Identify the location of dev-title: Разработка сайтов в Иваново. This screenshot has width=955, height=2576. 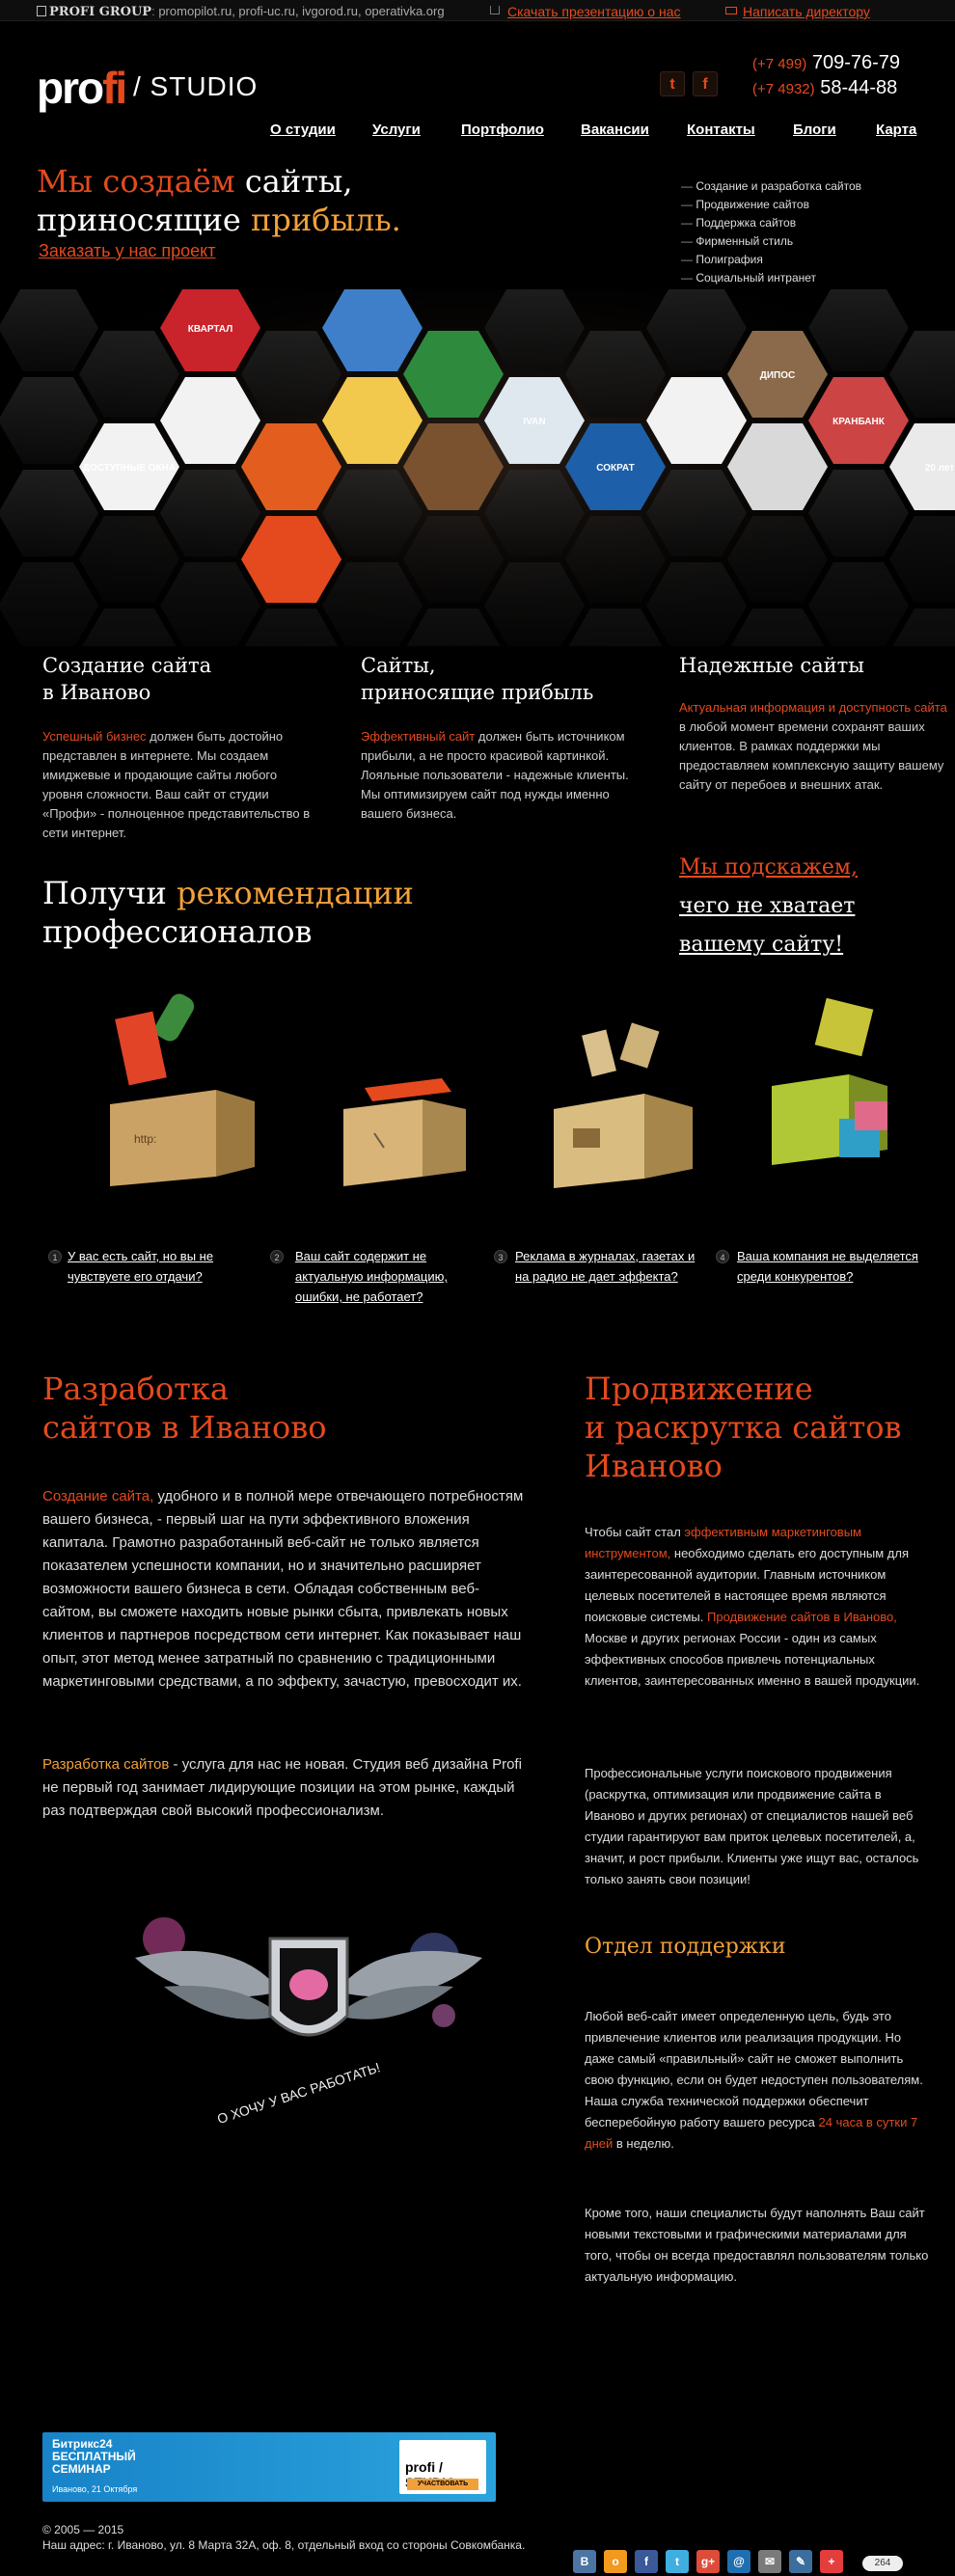
(184, 1408).